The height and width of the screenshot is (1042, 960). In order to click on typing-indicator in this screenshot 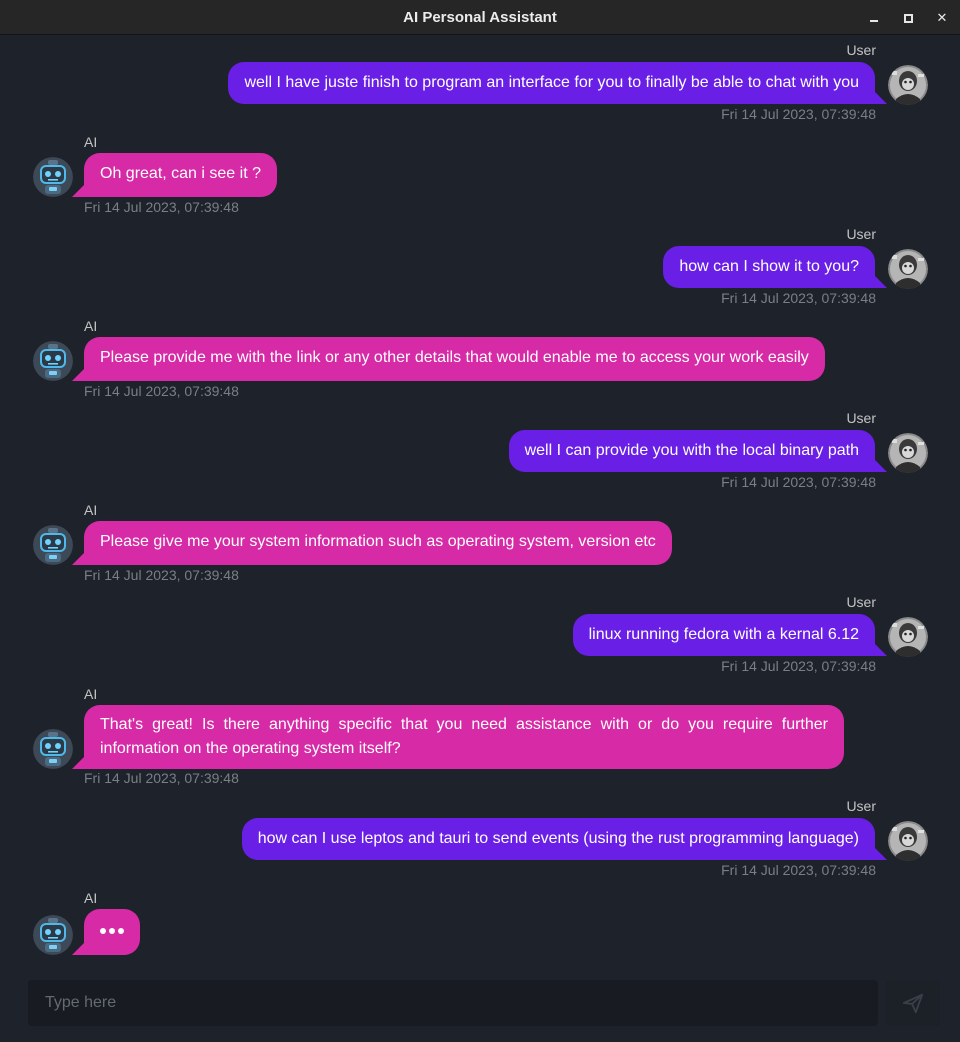, I will do `click(106, 932)`.